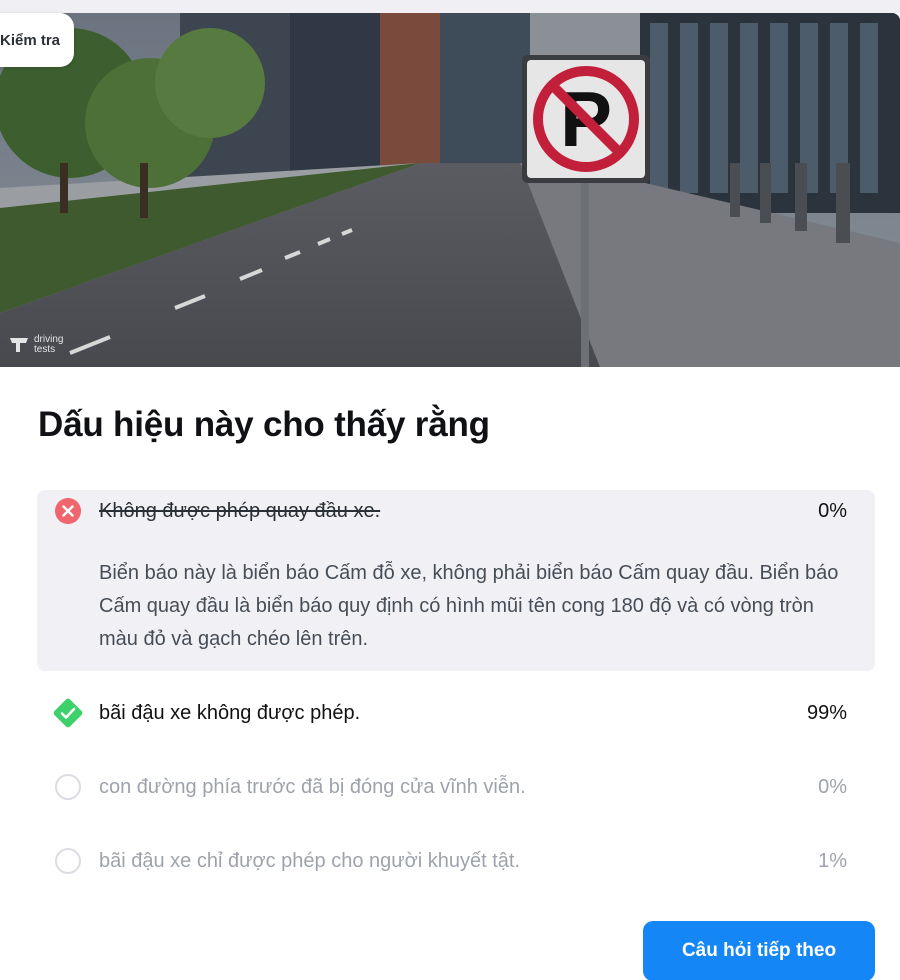 Image resolution: width=900 pixels, height=980 pixels. What do you see at coordinates (30, 40) in the screenshot?
I see `check-pill-label: Kiểm tra` at bounding box center [30, 40].